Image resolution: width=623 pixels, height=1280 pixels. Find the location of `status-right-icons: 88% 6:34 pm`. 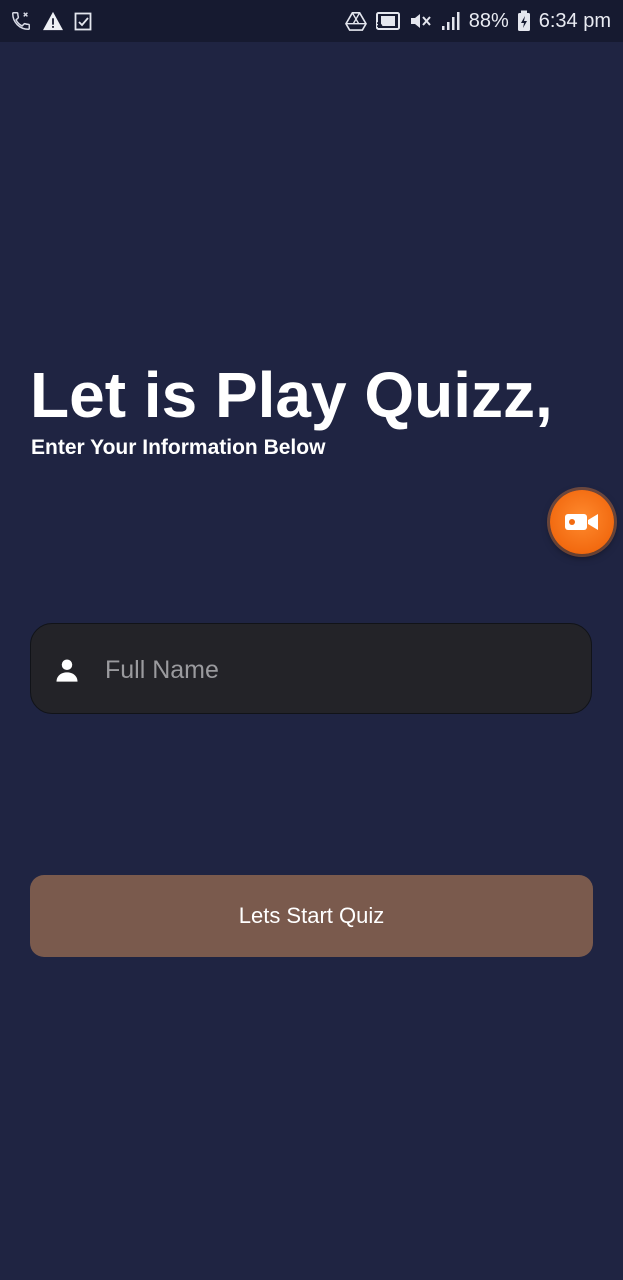

status-right-icons: 88% 6:34 pm is located at coordinates (477, 21).